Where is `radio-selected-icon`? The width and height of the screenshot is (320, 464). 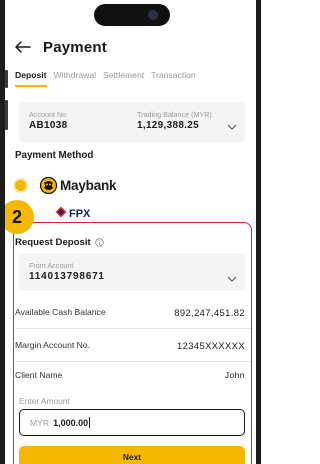
radio-selected-icon is located at coordinates (20, 185).